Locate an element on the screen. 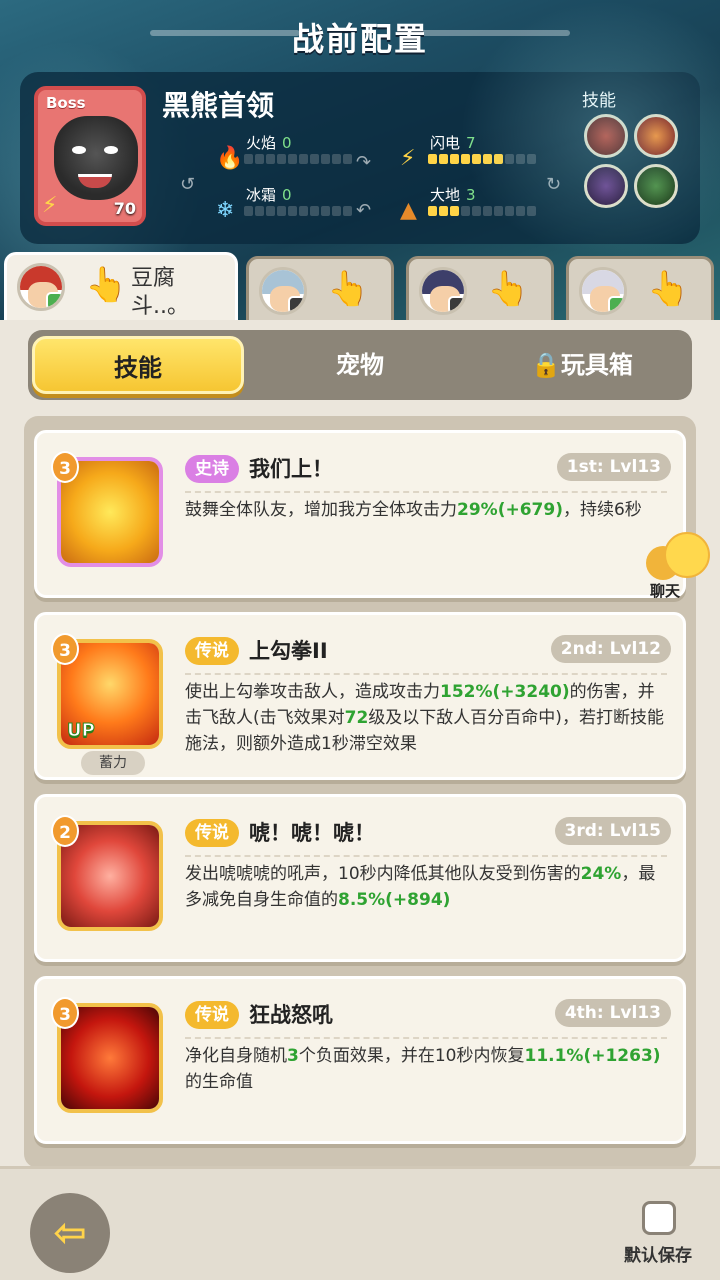 The height and width of the screenshot is (1280, 720). element-earth-bar is located at coordinates (482, 211).